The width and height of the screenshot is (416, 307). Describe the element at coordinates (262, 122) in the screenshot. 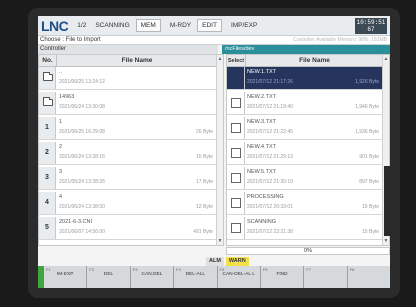

I see `file-name: NEW.3.TXT` at that location.